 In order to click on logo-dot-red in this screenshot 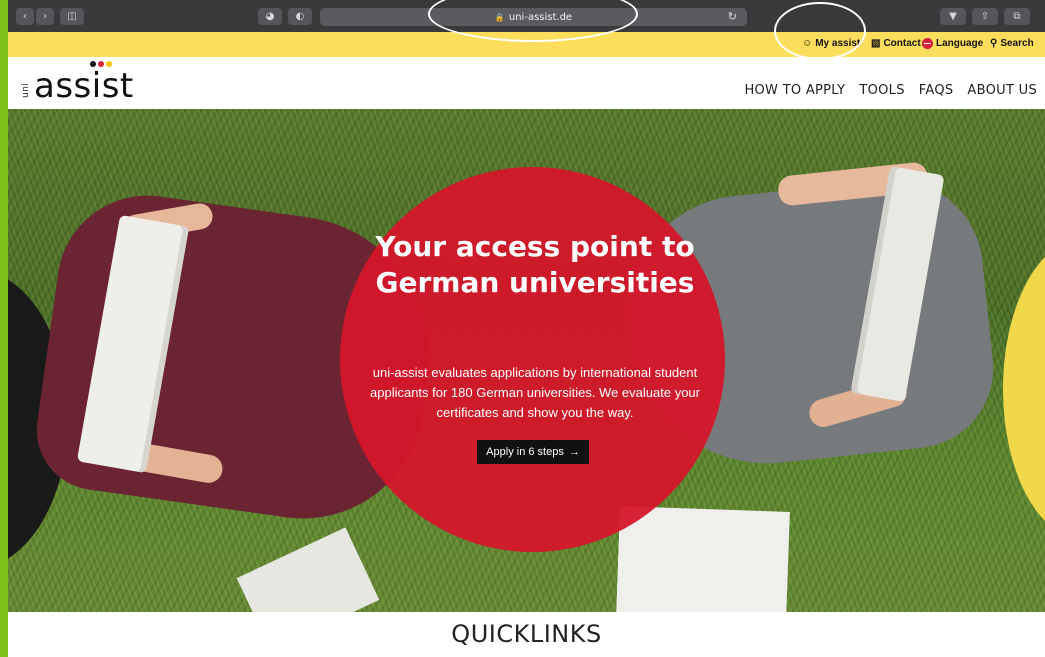, I will do `click(101, 64)`.